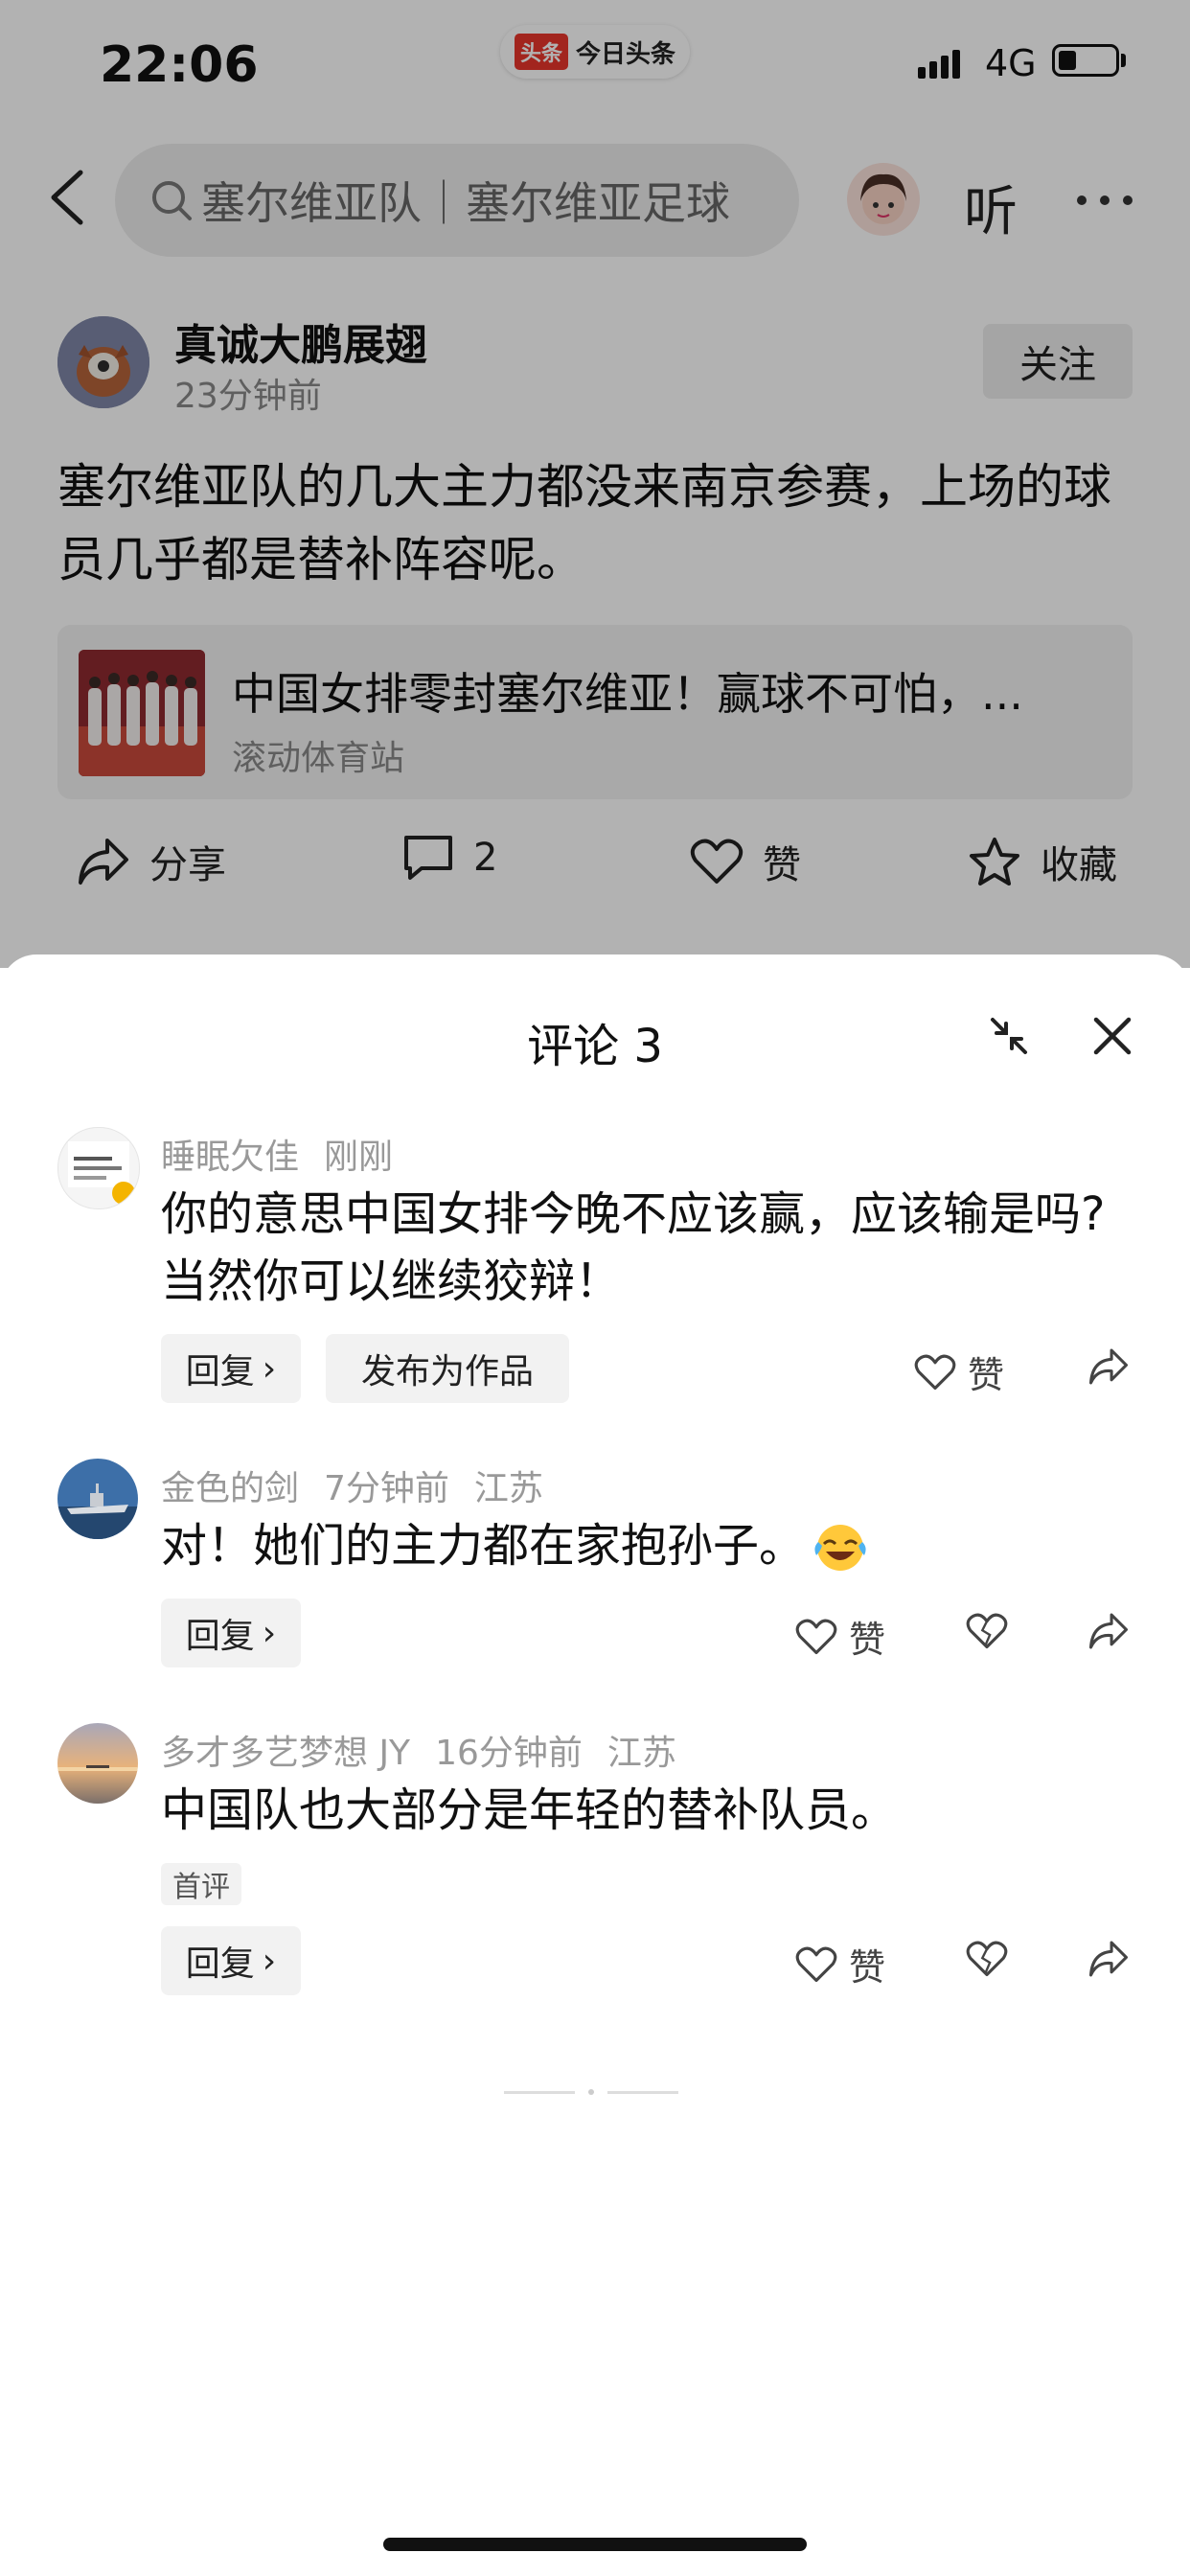  I want to click on comment-meta: 金色的剑 7分钟前 江苏, so click(352, 1485).